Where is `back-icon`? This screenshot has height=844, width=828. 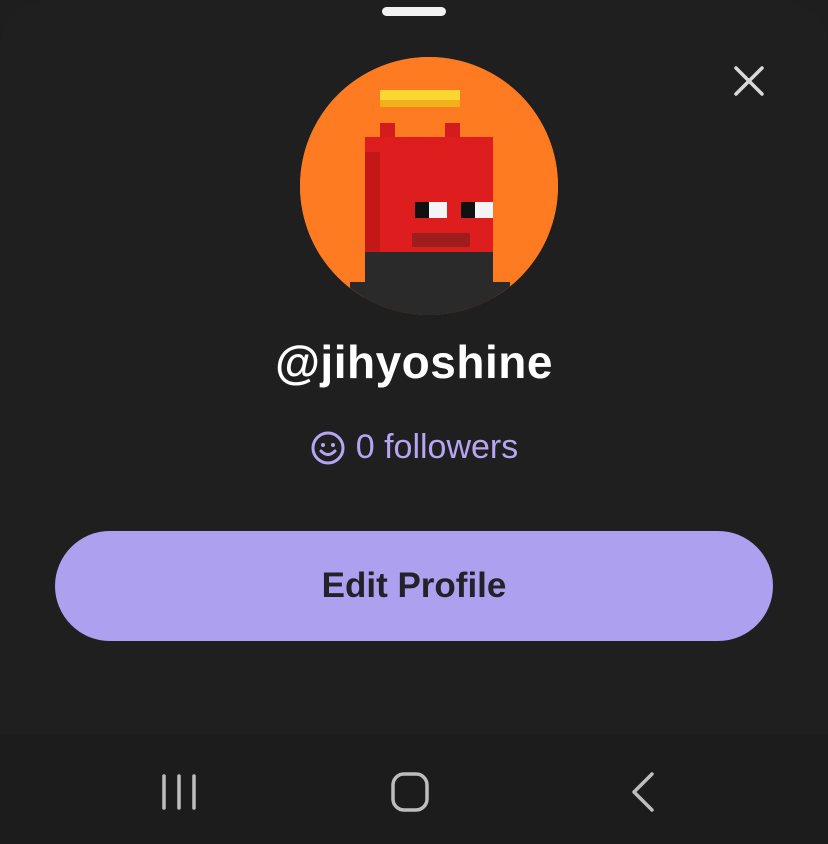
back-icon is located at coordinates (643, 792).